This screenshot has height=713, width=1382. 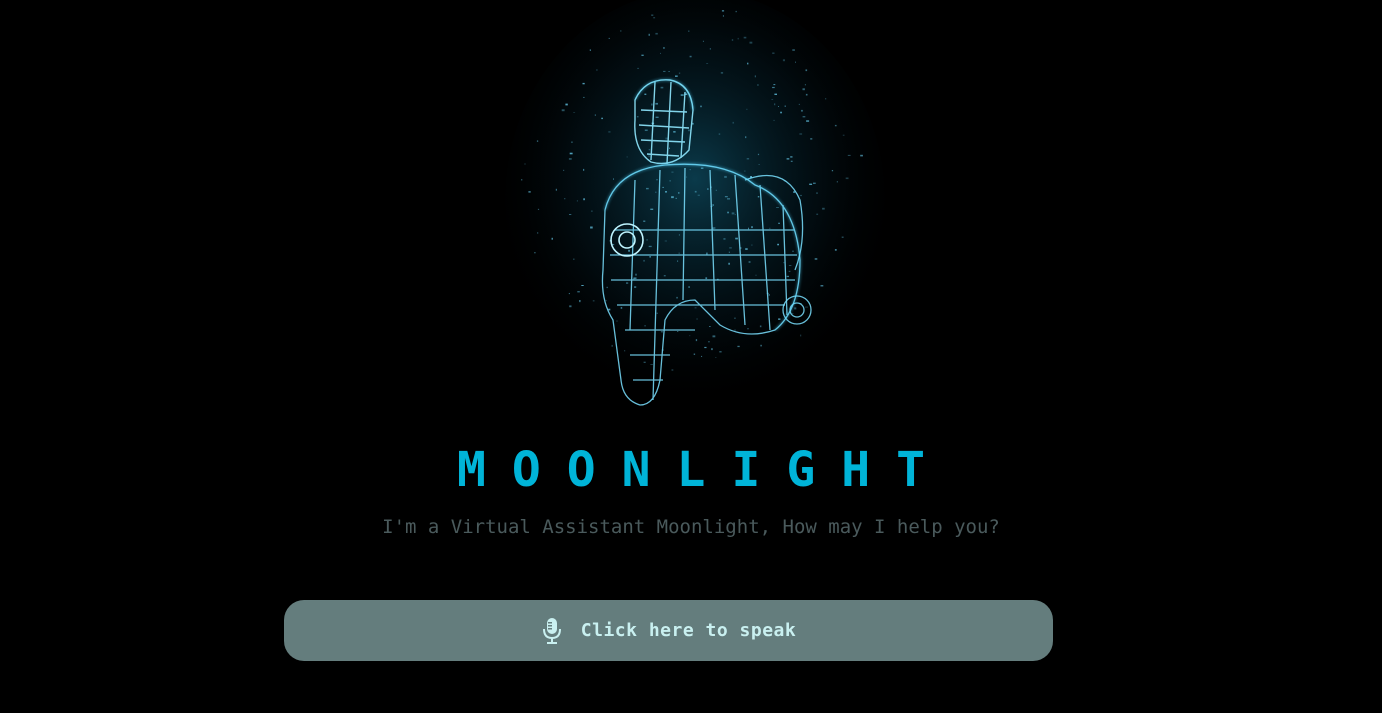 What do you see at coordinates (552, 631) in the screenshot?
I see `microphone-icon` at bounding box center [552, 631].